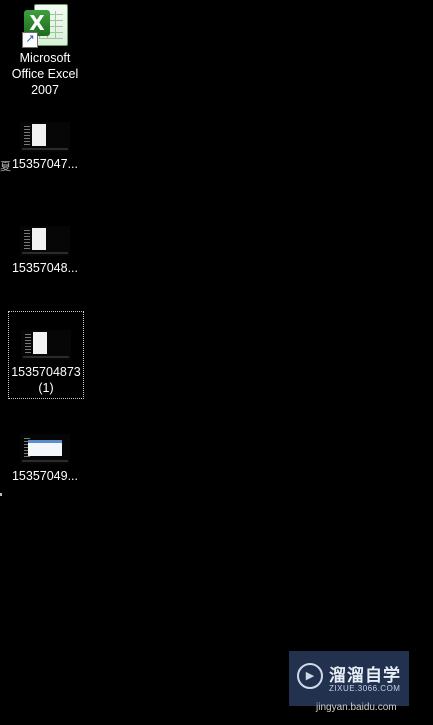  What do you see at coordinates (365, 688) in the screenshot?
I see `watermark-subtitle: ZIXUE.3066.COM` at bounding box center [365, 688].